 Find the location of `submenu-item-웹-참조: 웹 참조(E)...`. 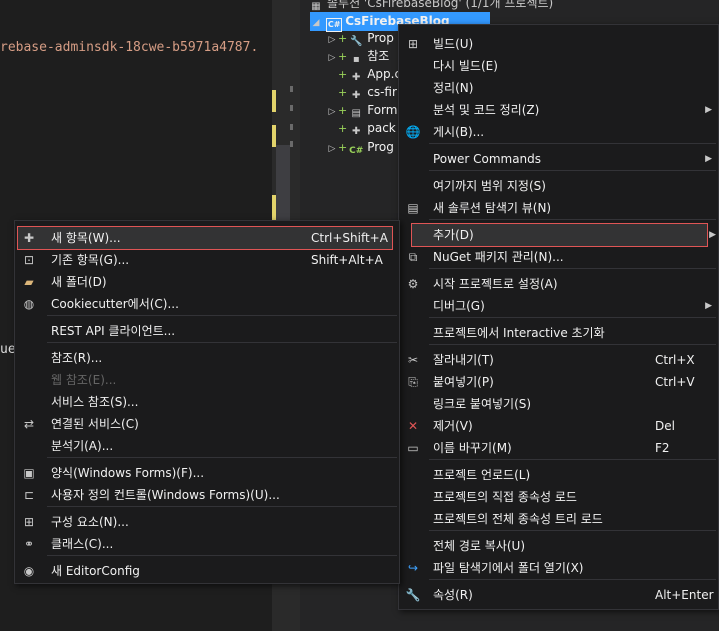

submenu-item-웹-참조: 웹 참조(E)... is located at coordinates (207, 380).